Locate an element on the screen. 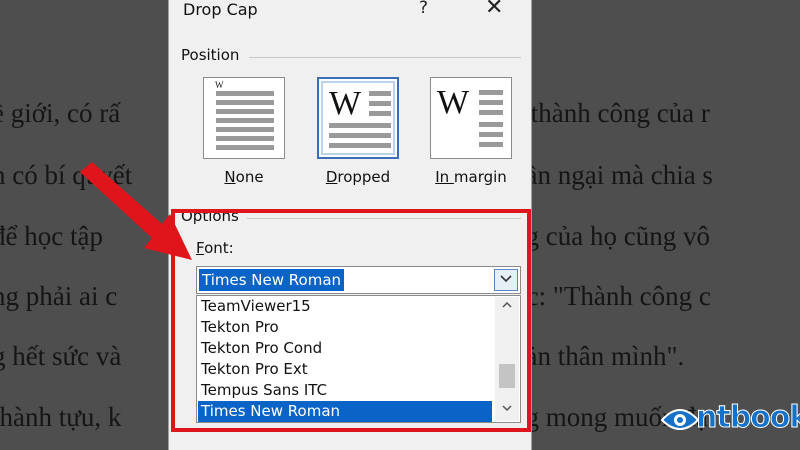  document-text-line: thành tựu, k is located at coordinates (61, 417).